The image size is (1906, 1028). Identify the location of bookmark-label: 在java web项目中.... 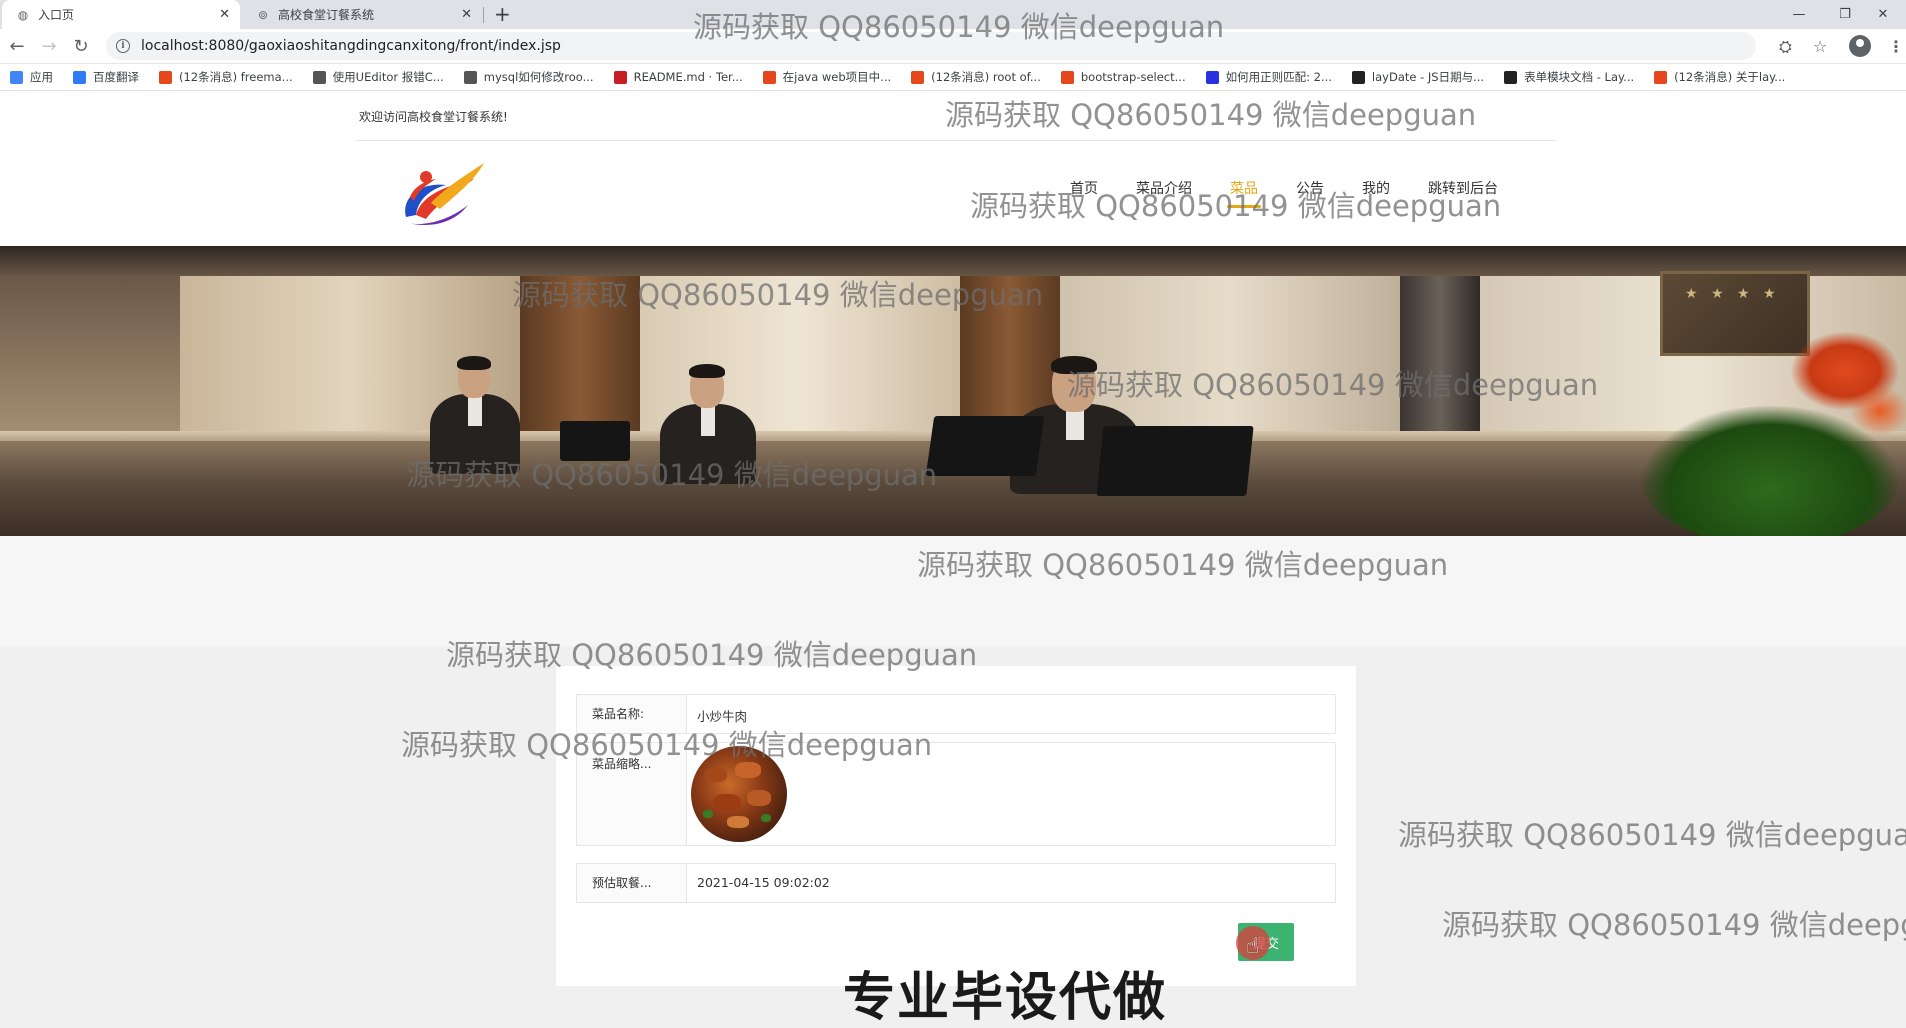
(837, 77).